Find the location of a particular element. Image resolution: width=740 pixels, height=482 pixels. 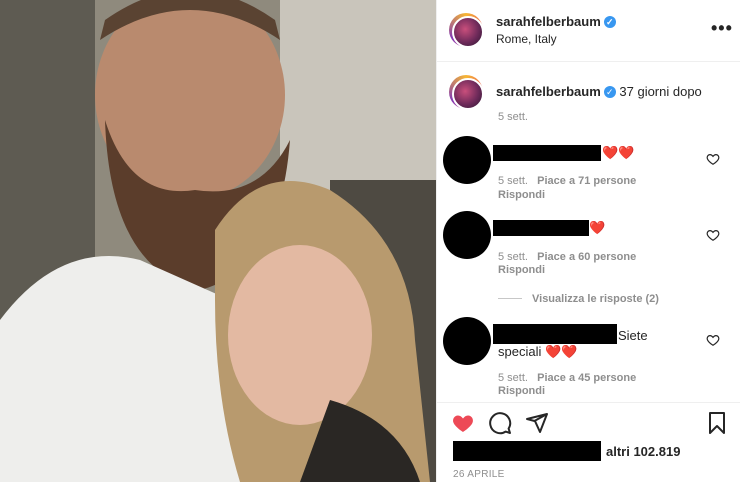

caption: sarahfelberbaum ✓ 37 giorni dopo is located at coordinates (599, 91).